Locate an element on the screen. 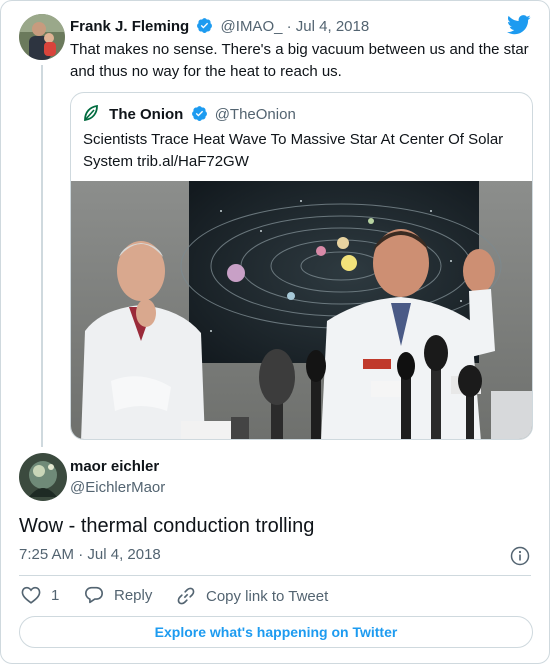 The image size is (550, 664). reply-timestamp: 7:25 AM · Jul 4, 2018 is located at coordinates (90, 554).